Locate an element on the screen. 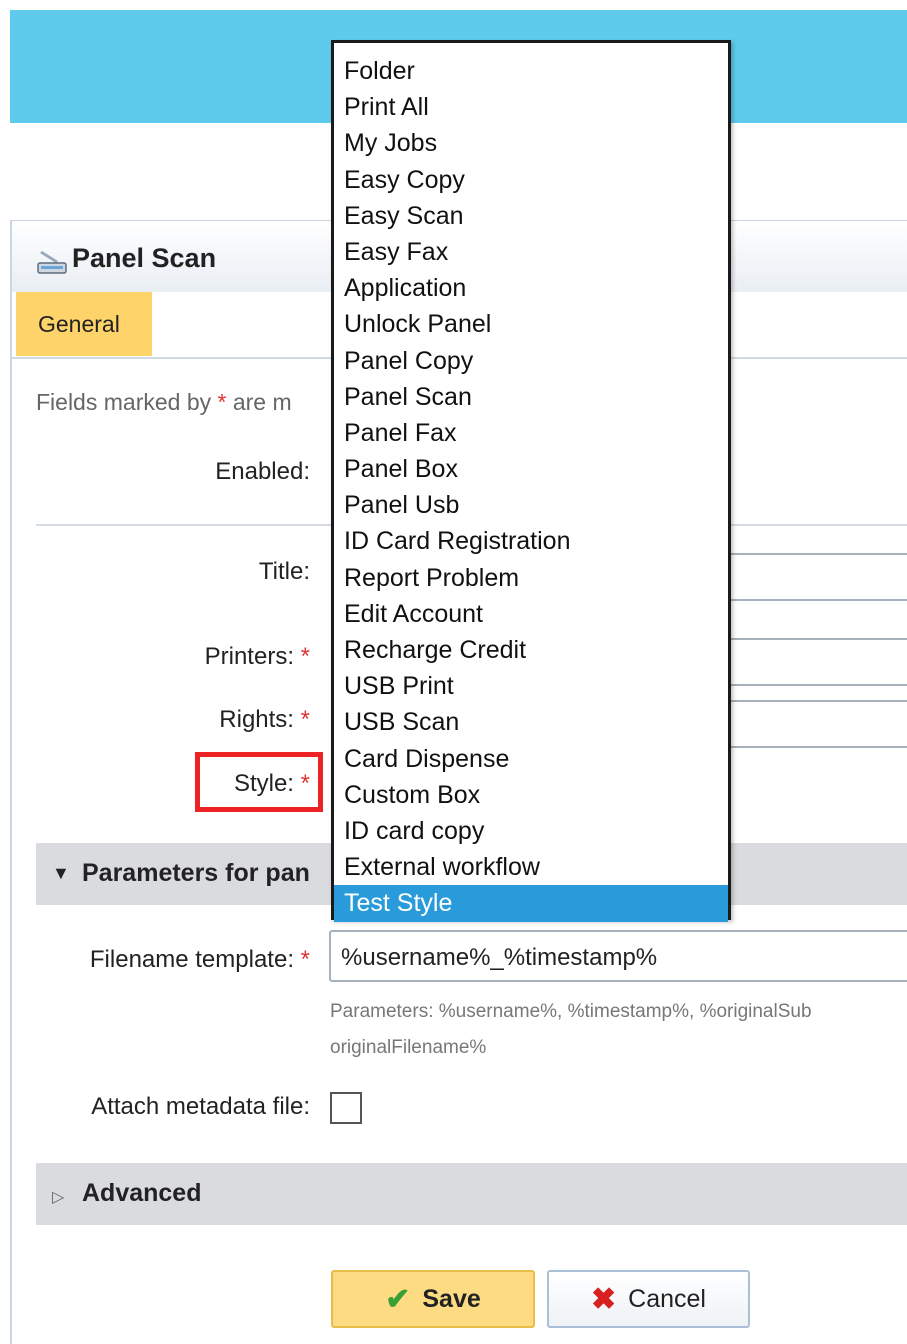 This screenshot has width=907, height=1344. collapsed-triangle-icon: ▷ is located at coordinates (58, 1197).